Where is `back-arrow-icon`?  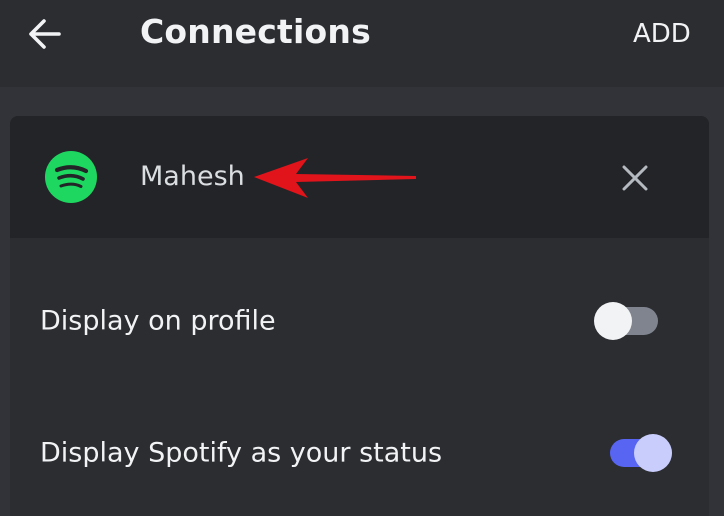 back-arrow-icon is located at coordinates (45, 34).